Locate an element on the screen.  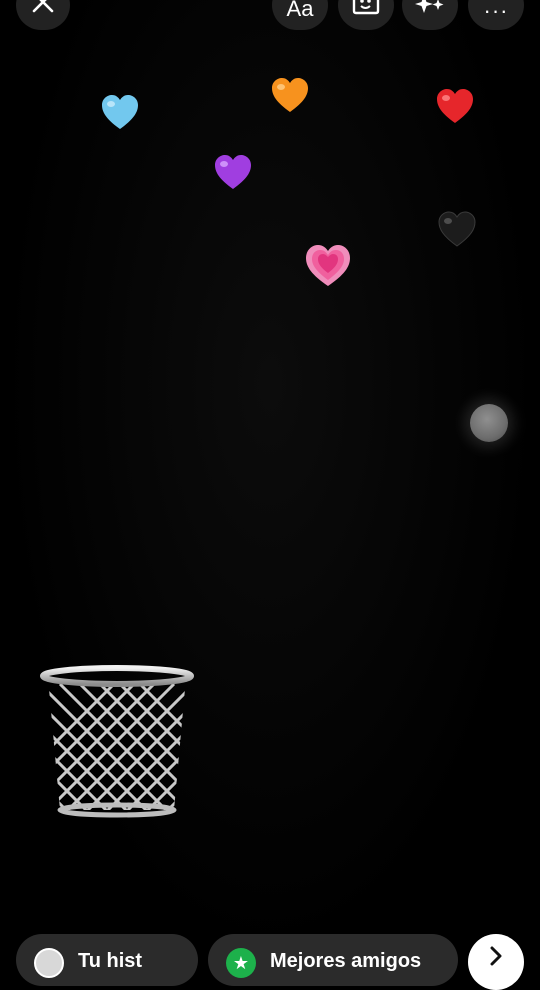
close-friends-button: ★ Mejores amigos is located at coordinates (333, 960).